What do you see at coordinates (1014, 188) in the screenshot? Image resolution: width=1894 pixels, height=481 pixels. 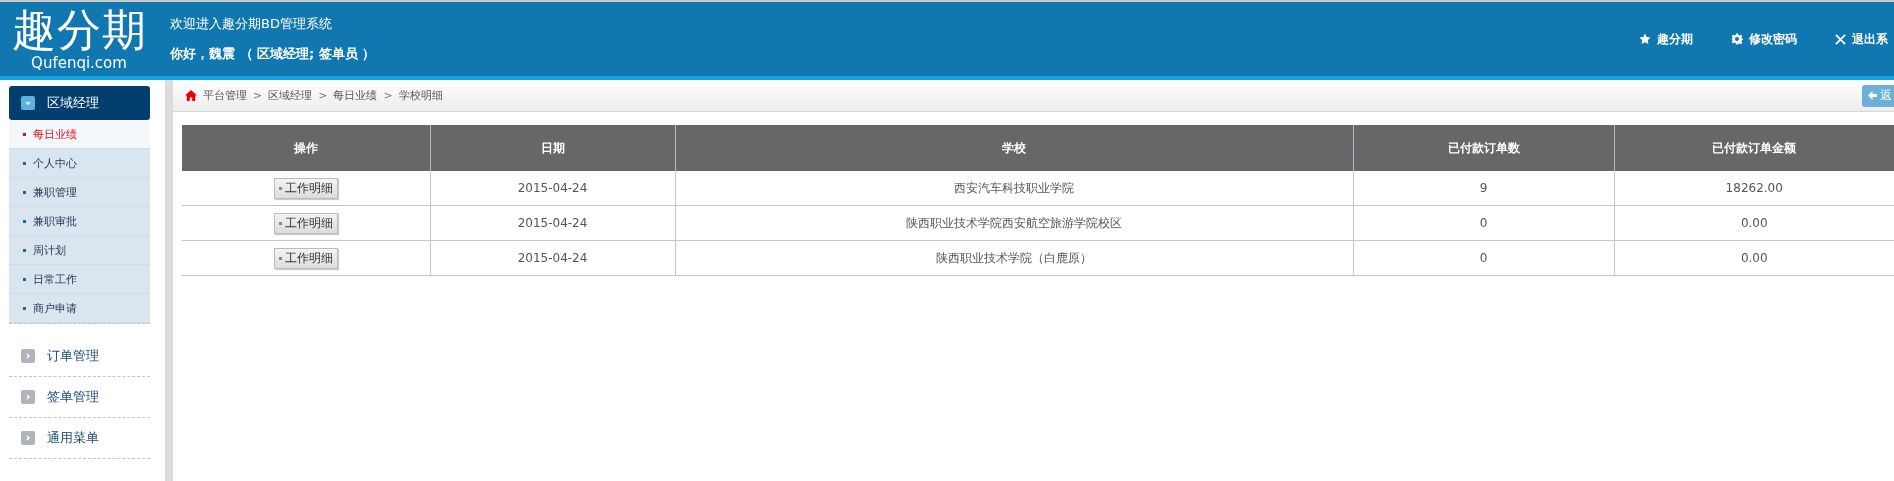 I see `table-cell: 西安汽车科技职业学院` at bounding box center [1014, 188].